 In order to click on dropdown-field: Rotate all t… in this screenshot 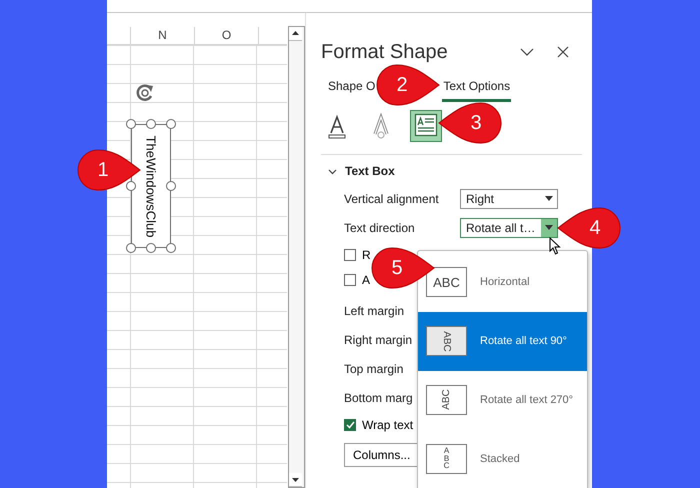, I will do `click(509, 228)`.